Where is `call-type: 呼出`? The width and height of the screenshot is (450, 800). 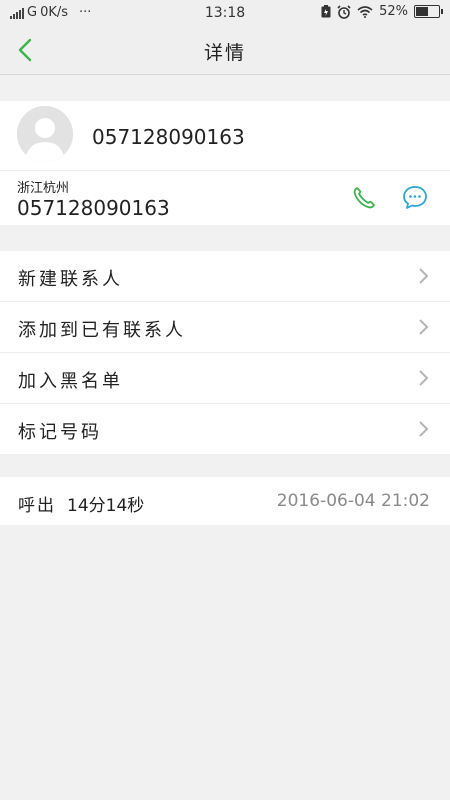
call-type: 呼出 is located at coordinates (37, 506).